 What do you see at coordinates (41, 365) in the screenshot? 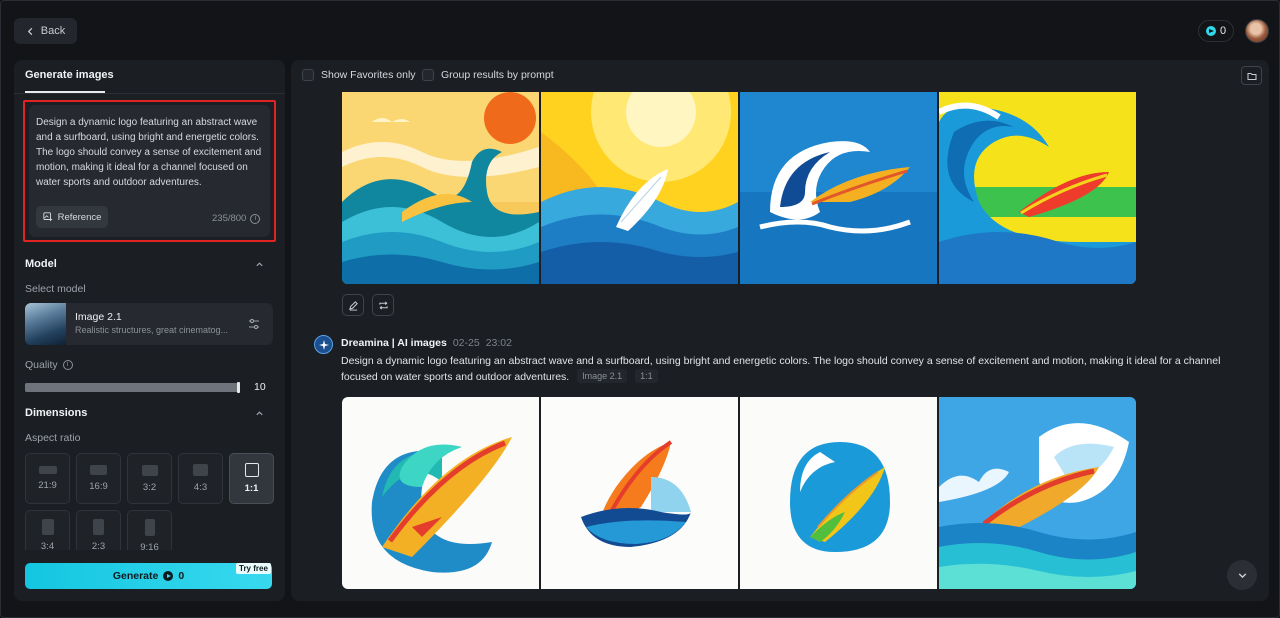
I see `quality-label: Quality` at bounding box center [41, 365].